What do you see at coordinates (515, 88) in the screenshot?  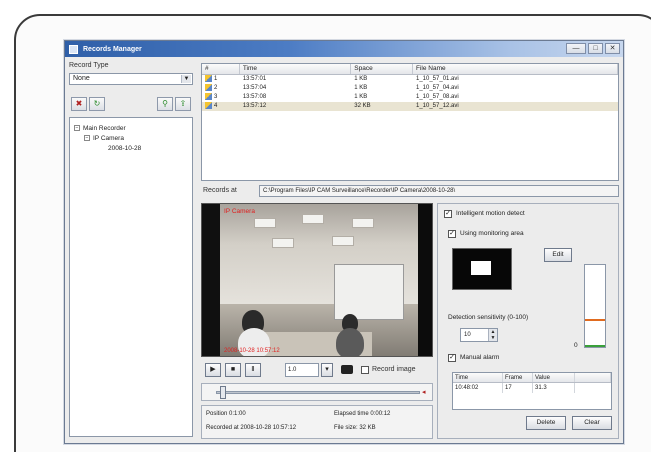 I see `file-cell-file: 1_10_57_04.avi` at bounding box center [515, 88].